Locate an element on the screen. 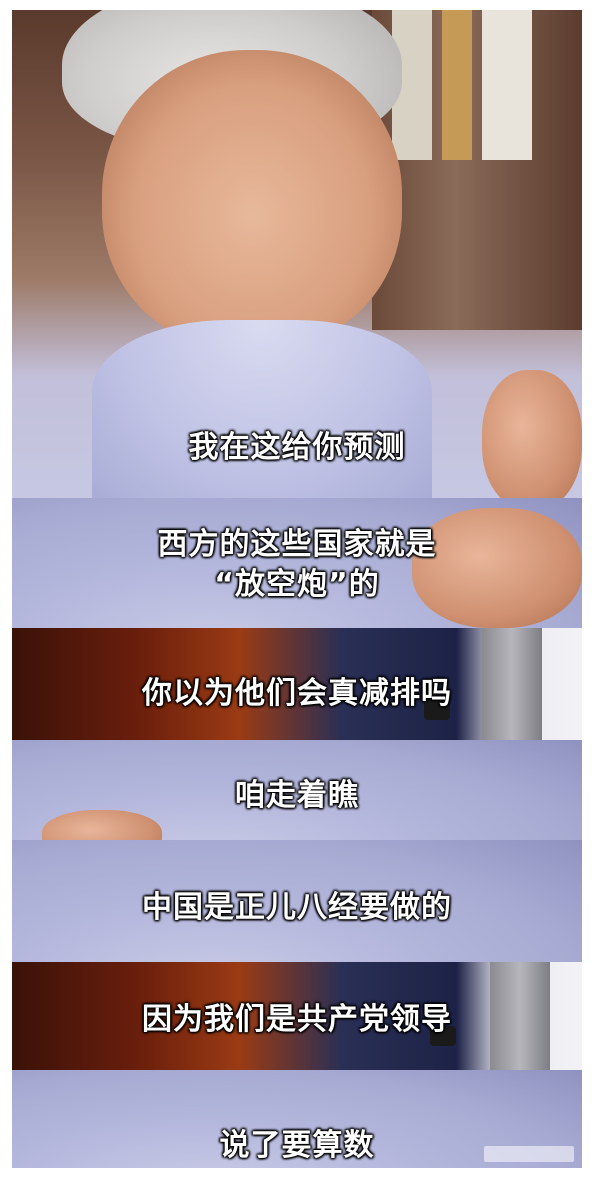 The width and height of the screenshot is (596, 1179). panel-4: 咱走着瞧 is located at coordinates (297, 790).